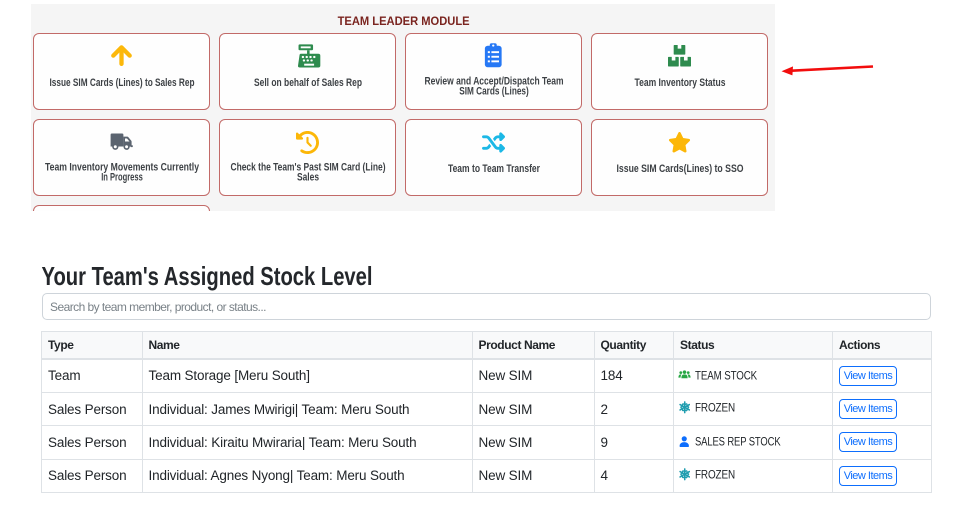 The height and width of the screenshot is (518, 961). I want to click on svg-text: TEAM STOCK, so click(726, 375).